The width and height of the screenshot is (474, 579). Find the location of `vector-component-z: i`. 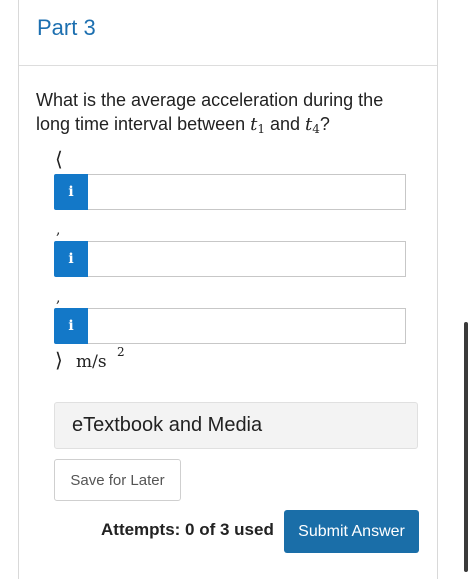

vector-component-z: i is located at coordinates (230, 326).